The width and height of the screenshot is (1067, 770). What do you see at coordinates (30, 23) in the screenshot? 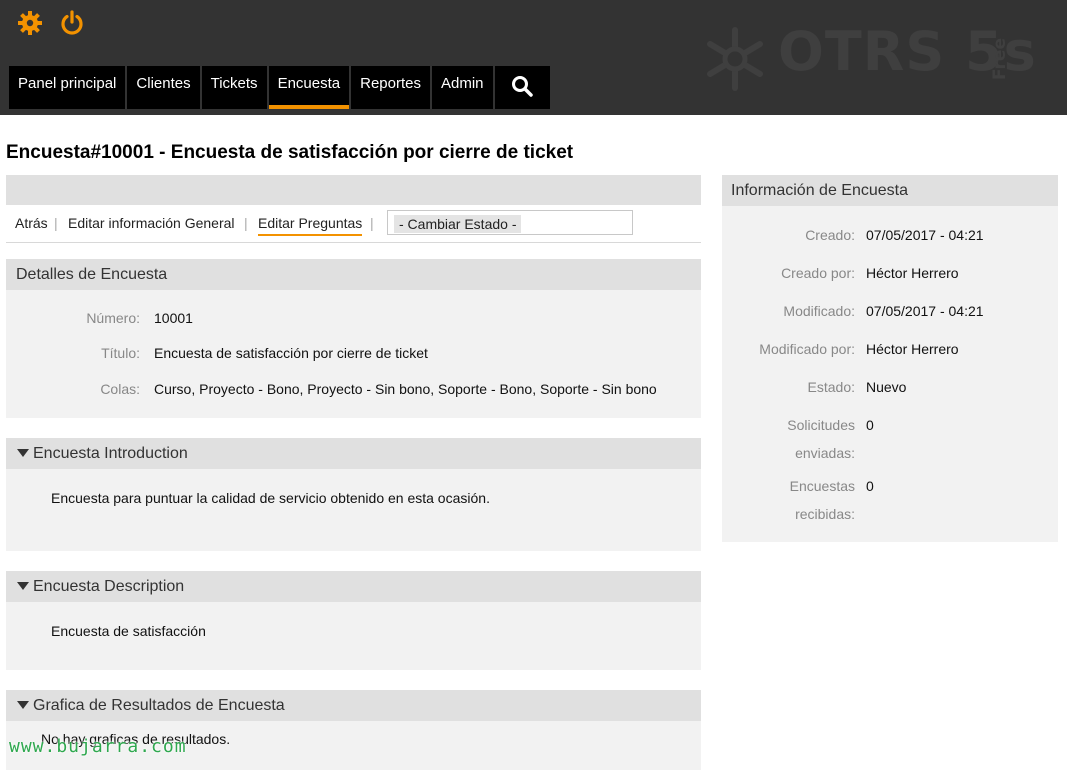
I see `gear-icon` at bounding box center [30, 23].